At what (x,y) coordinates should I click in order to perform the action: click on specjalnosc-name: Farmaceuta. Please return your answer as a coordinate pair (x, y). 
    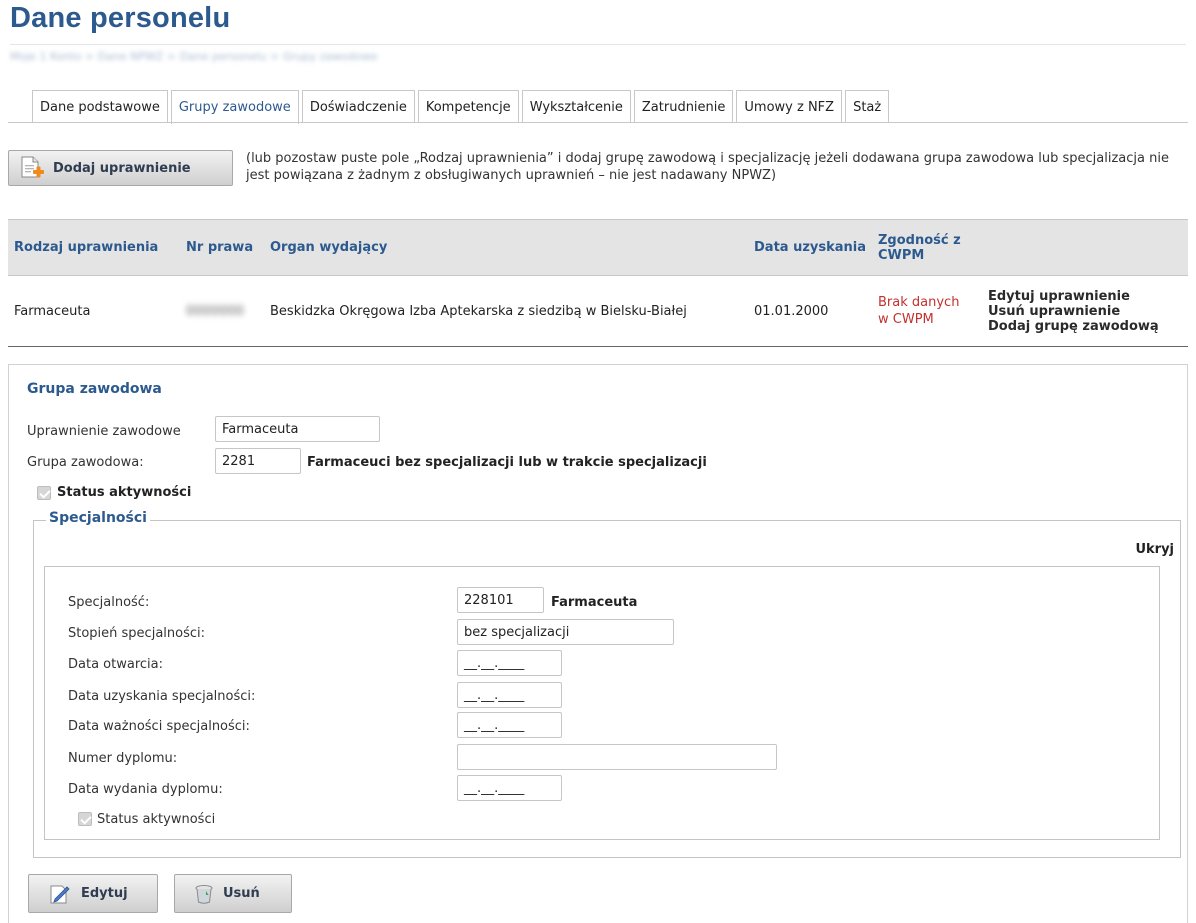
    Looking at the image, I should click on (594, 602).